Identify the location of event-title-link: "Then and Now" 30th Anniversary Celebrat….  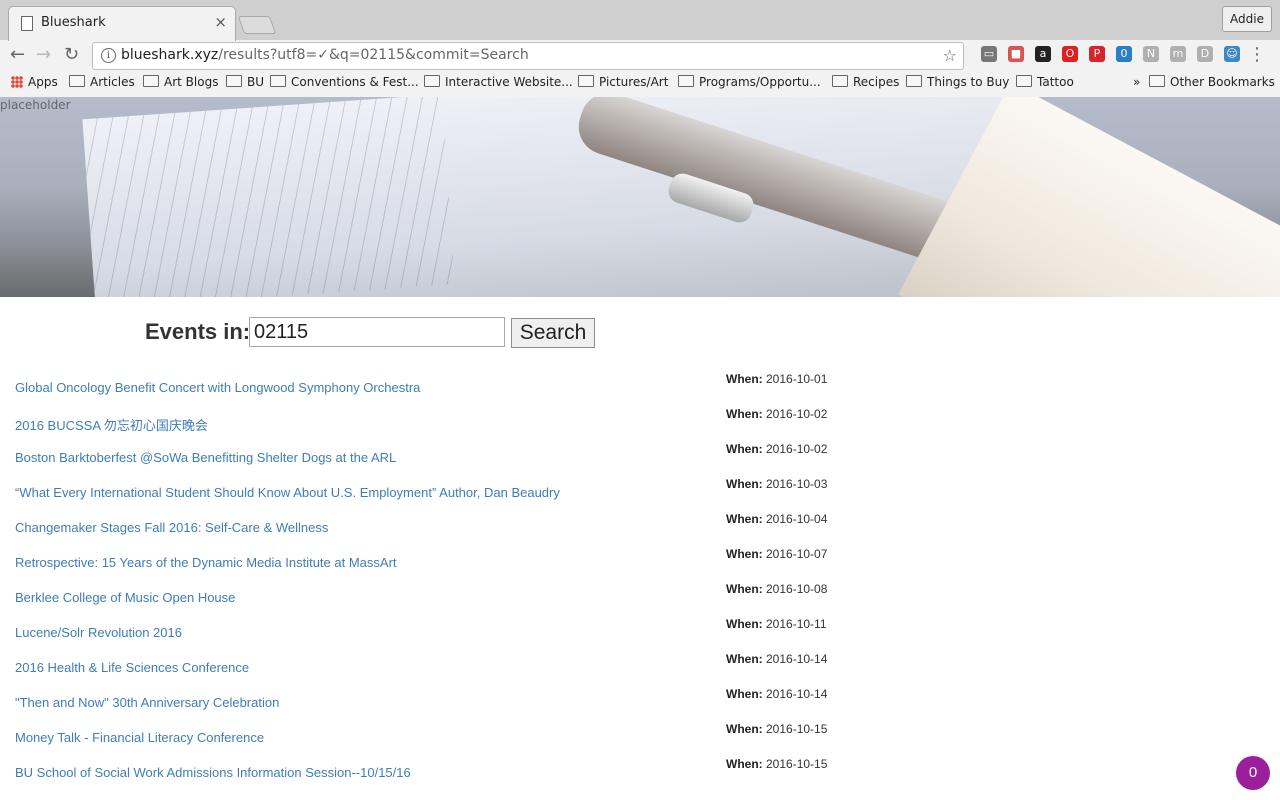
(147, 702).